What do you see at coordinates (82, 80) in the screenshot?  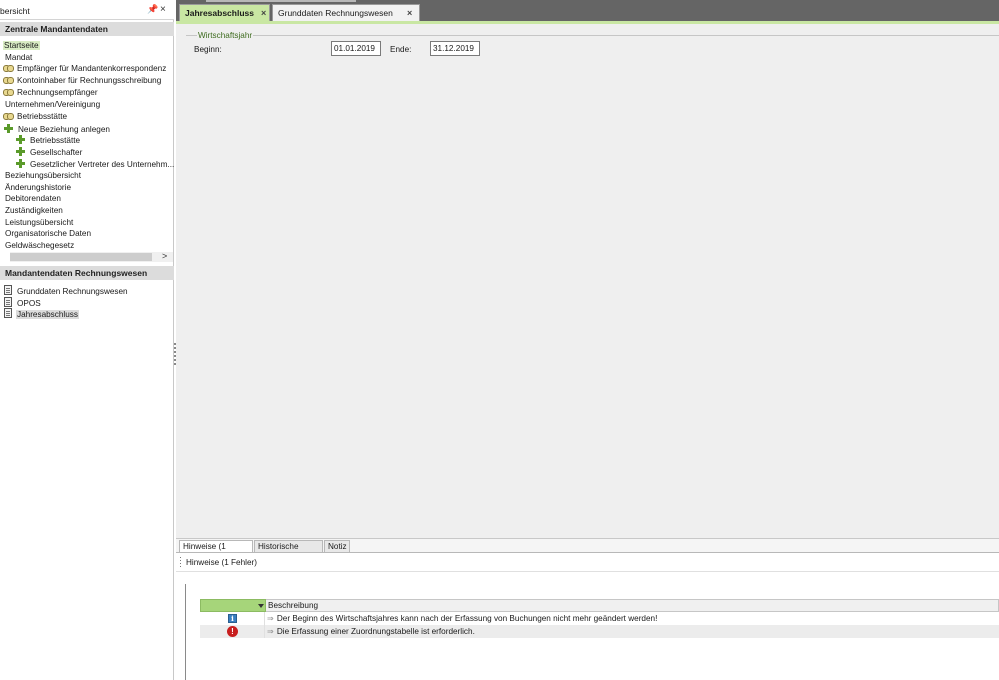 I see `nav-item-kontoinhaber: Kontoinhaber für Rechnungsschreibung` at bounding box center [82, 80].